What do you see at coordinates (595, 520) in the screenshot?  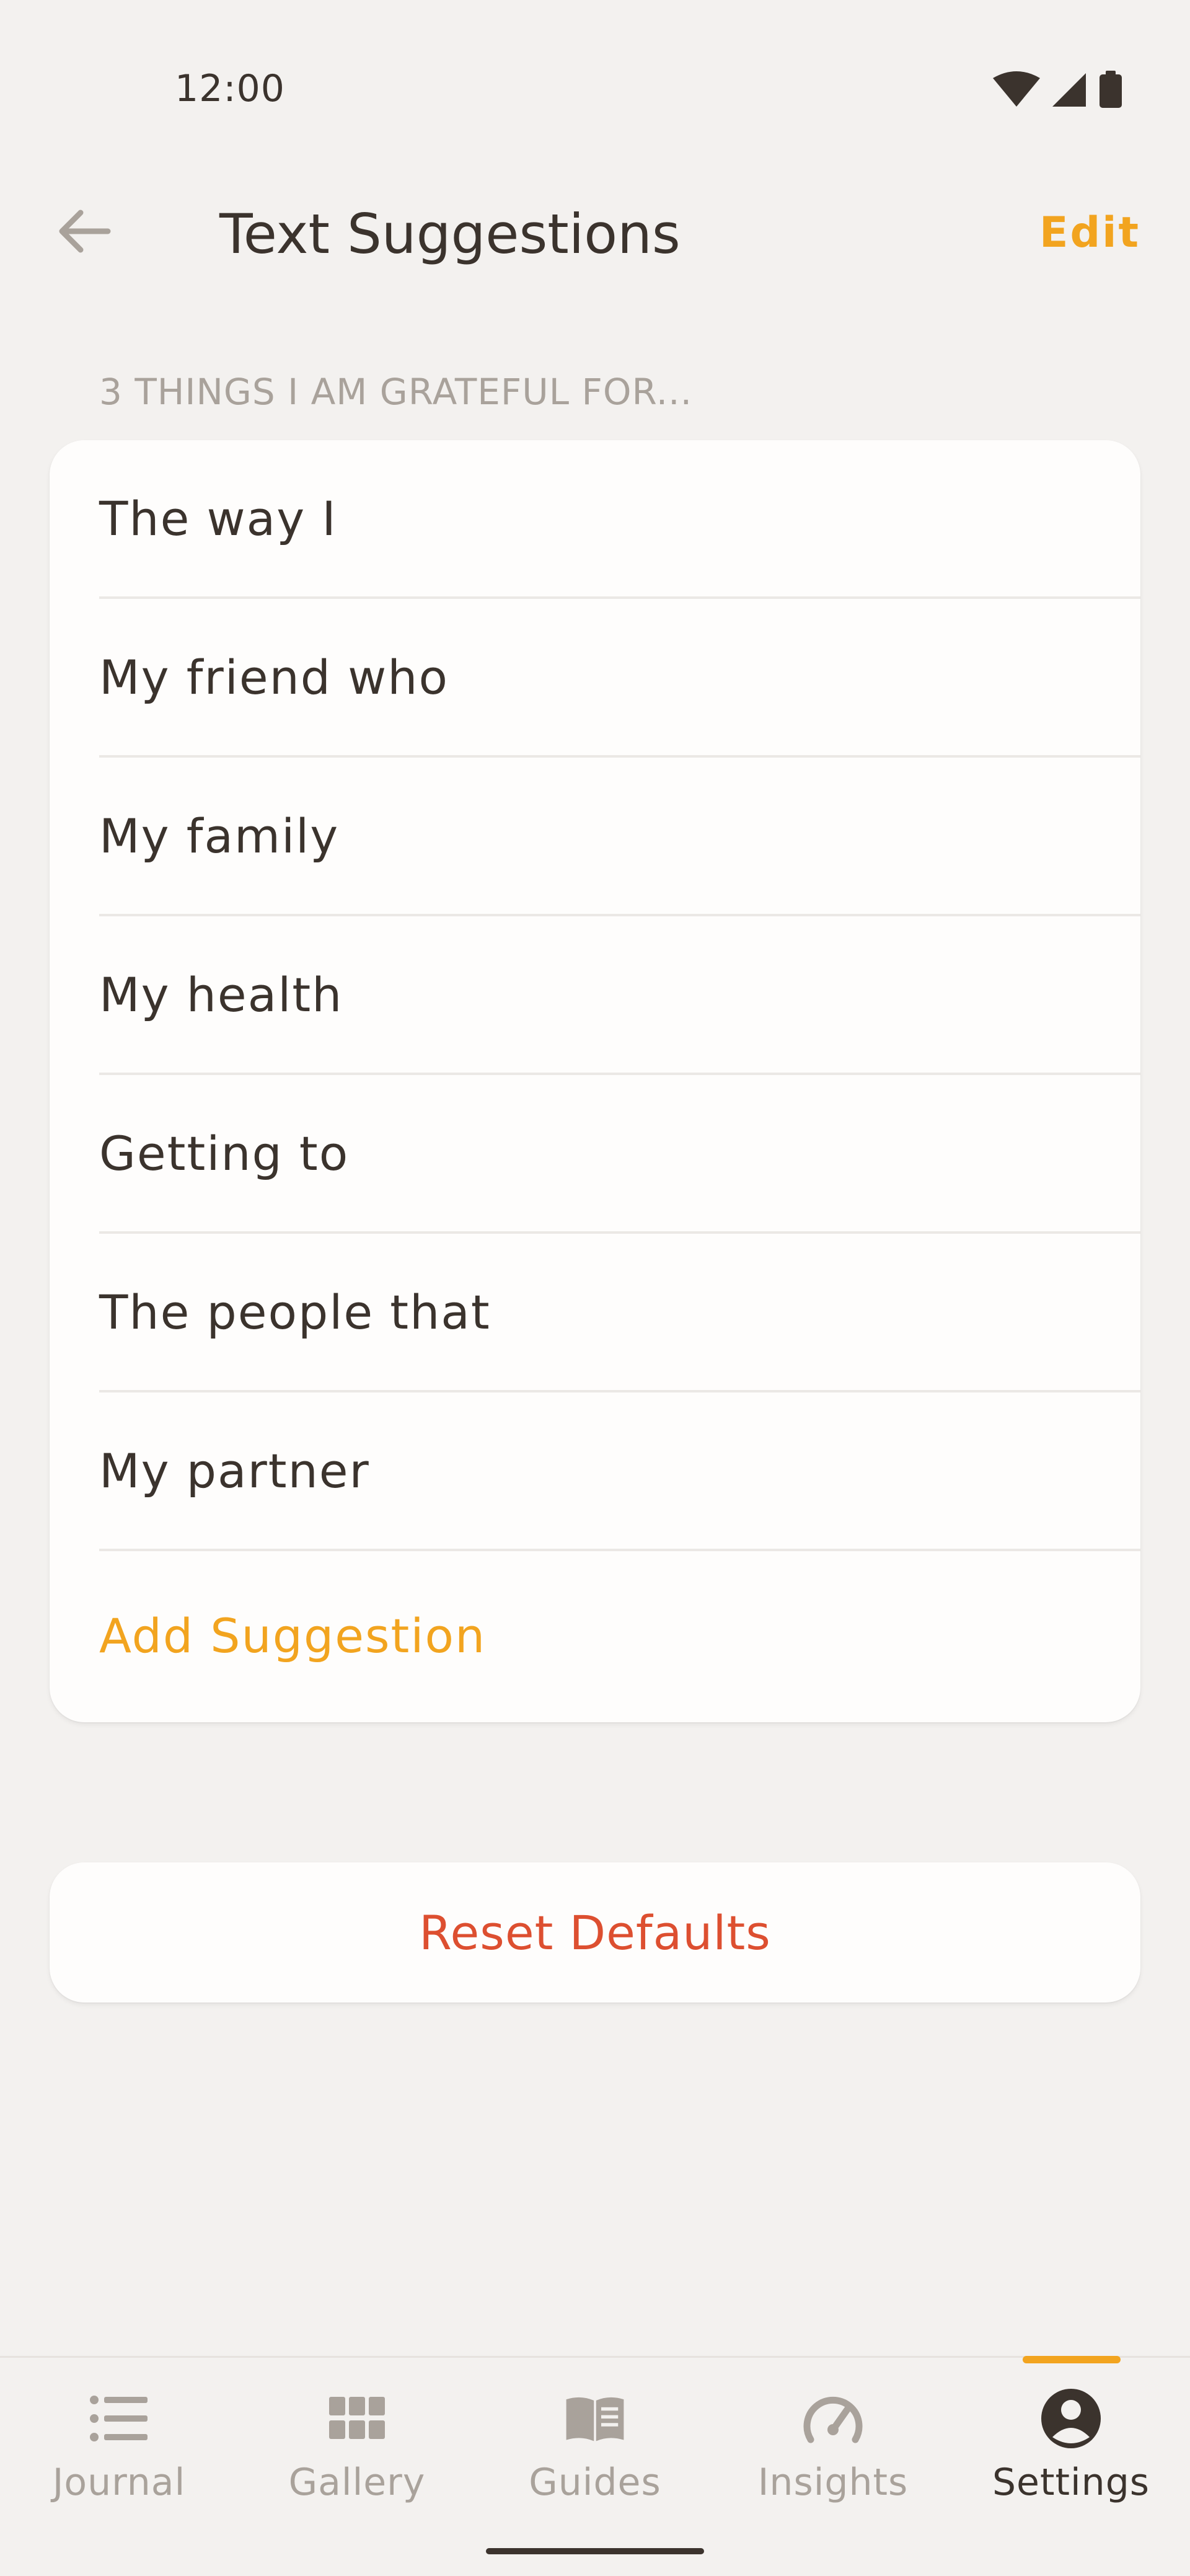 I see `suggestion-row: The way I` at bounding box center [595, 520].